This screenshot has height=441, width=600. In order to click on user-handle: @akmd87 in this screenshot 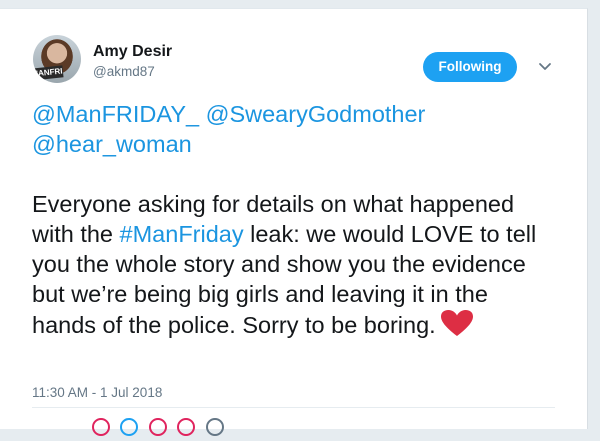, I will do `click(124, 71)`.